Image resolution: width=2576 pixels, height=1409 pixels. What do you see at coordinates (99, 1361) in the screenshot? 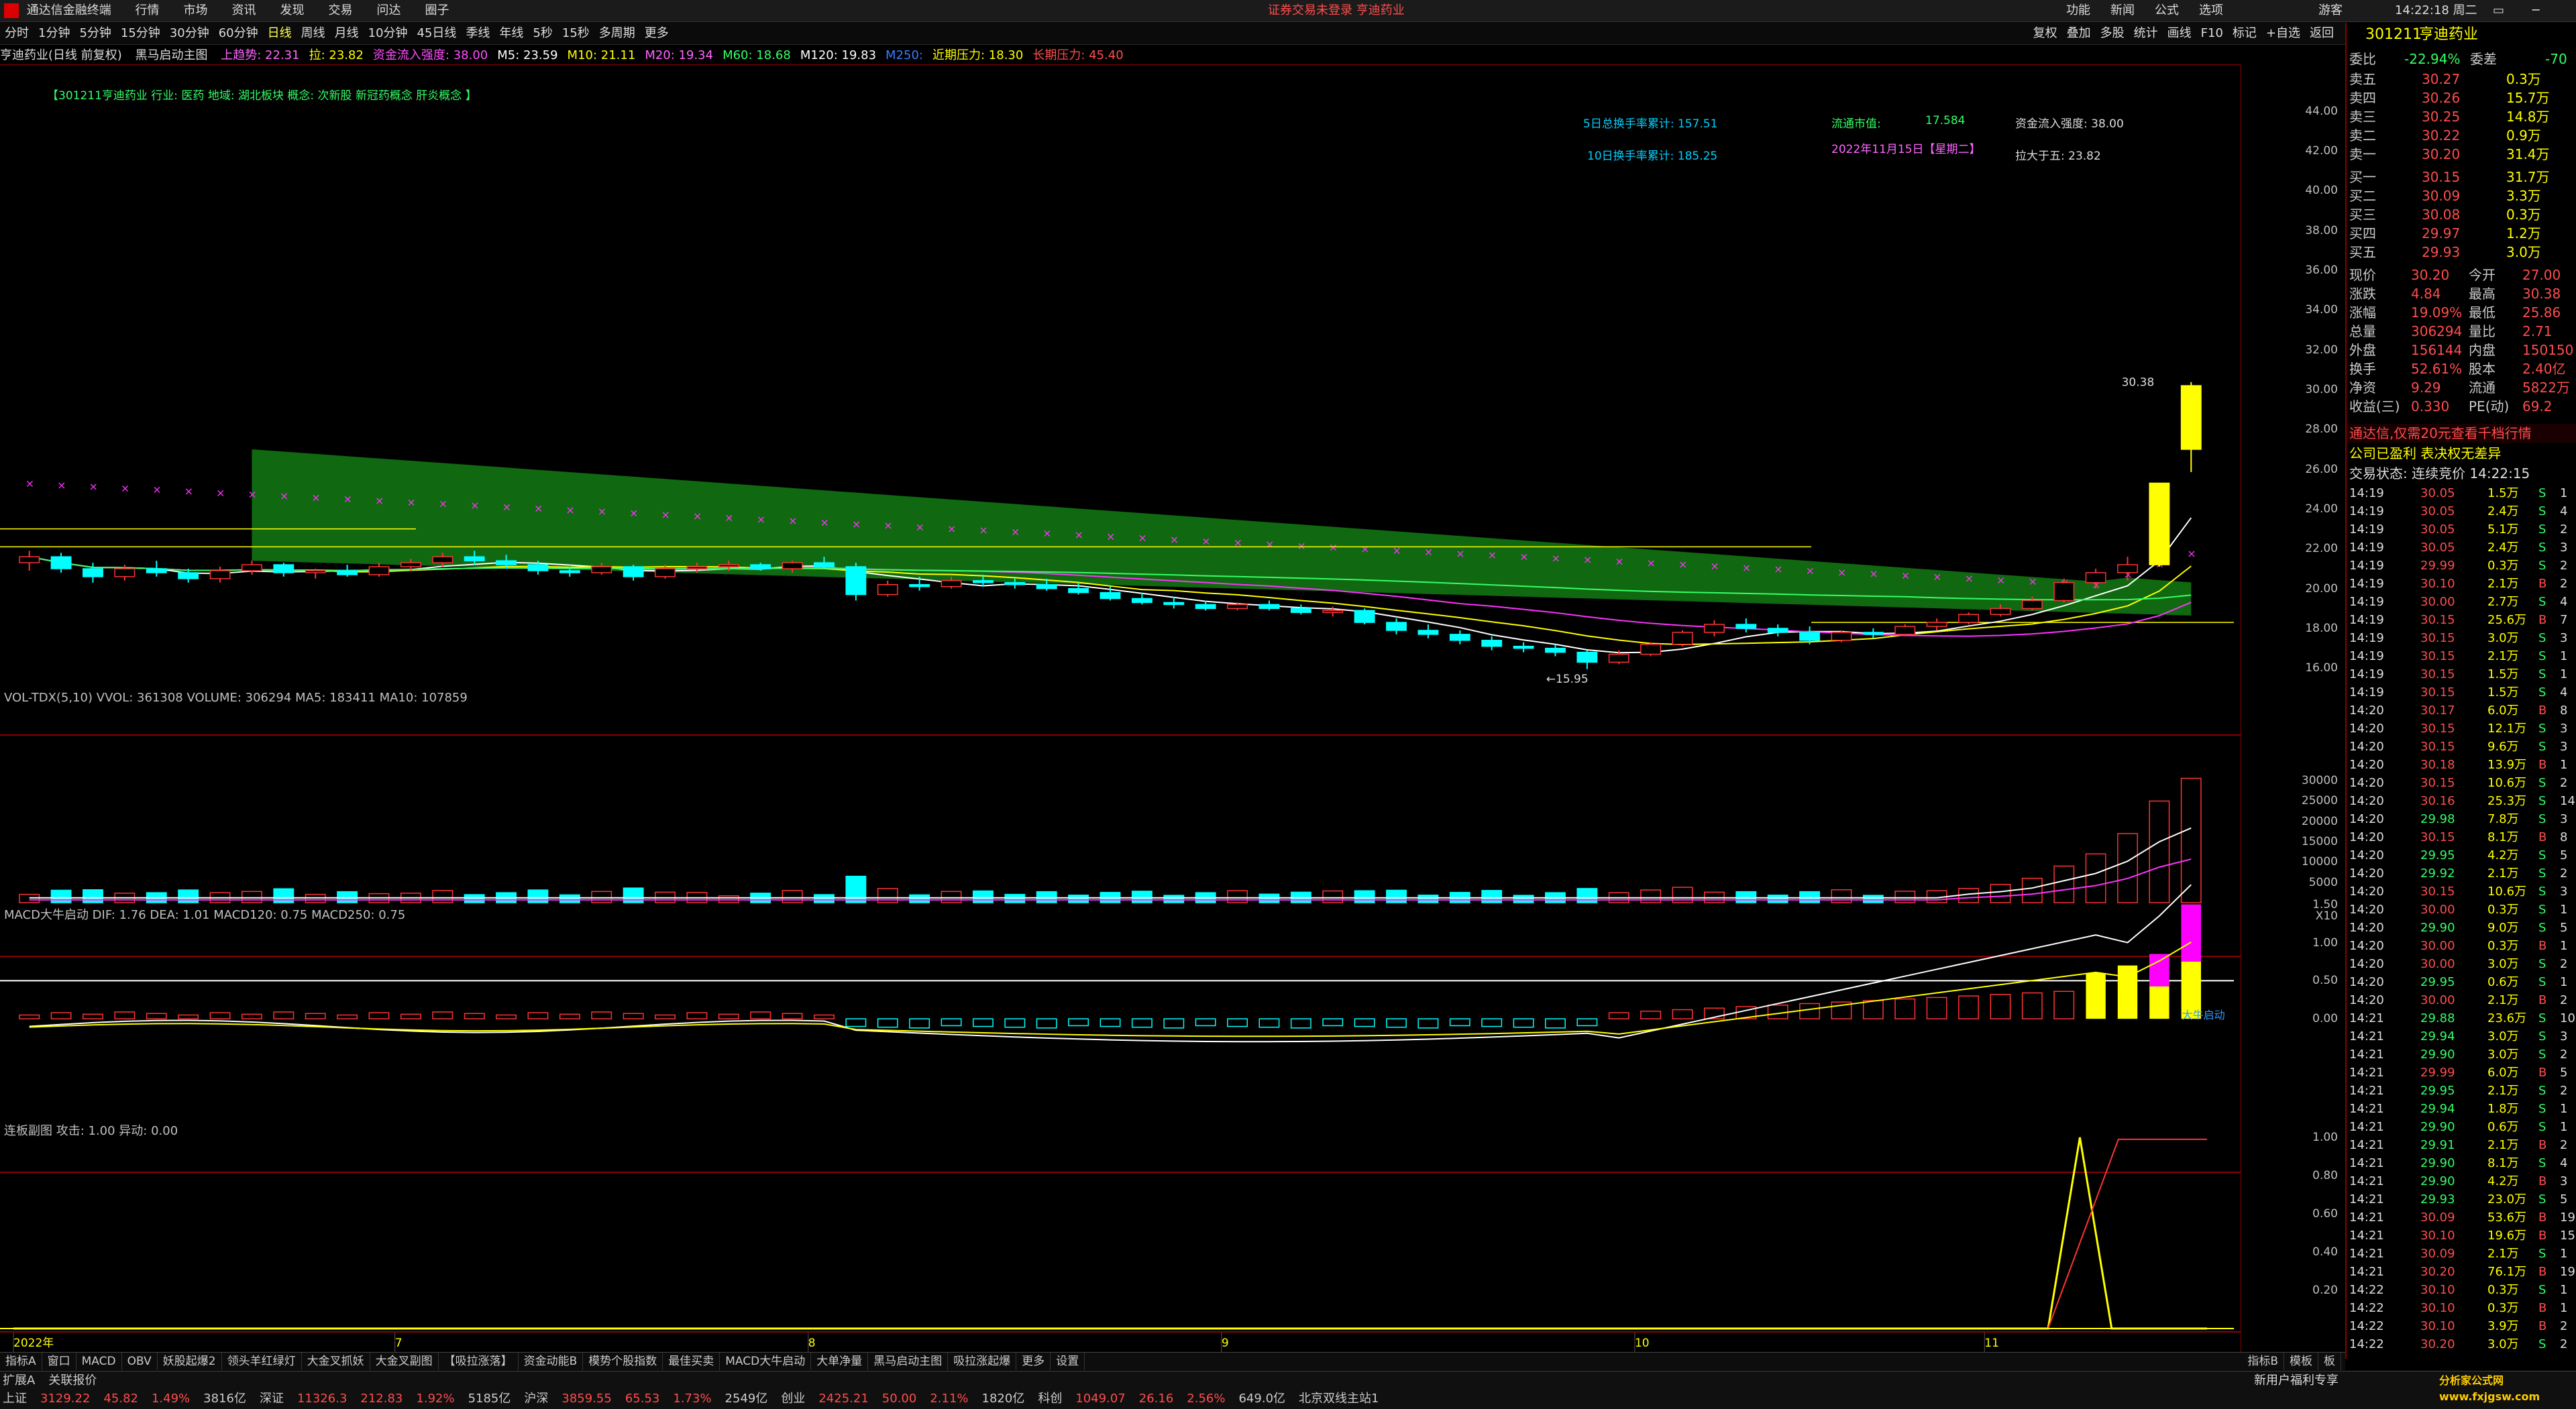
I see `indicator-tab: MACD` at bounding box center [99, 1361].